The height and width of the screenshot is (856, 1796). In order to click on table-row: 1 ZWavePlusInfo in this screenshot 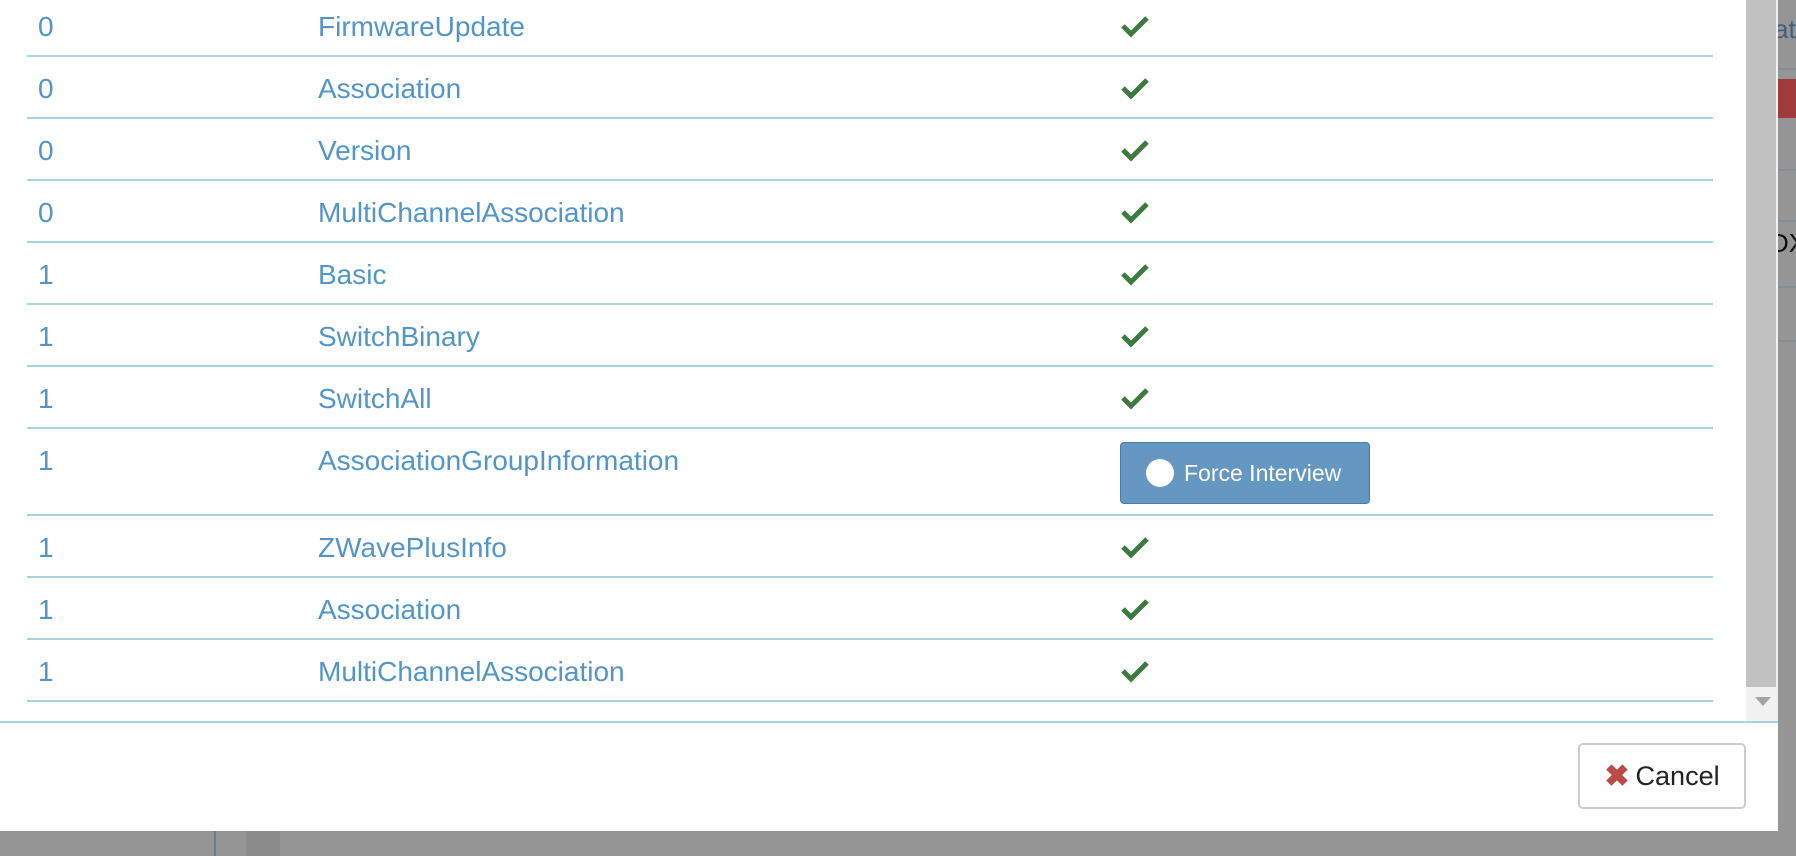, I will do `click(870, 547)`.